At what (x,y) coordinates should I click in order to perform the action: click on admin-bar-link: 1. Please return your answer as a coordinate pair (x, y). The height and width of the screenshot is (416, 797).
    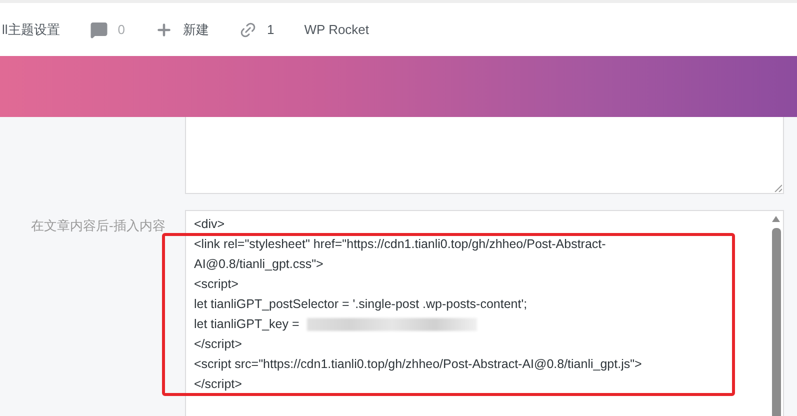
    Looking at the image, I should click on (256, 30).